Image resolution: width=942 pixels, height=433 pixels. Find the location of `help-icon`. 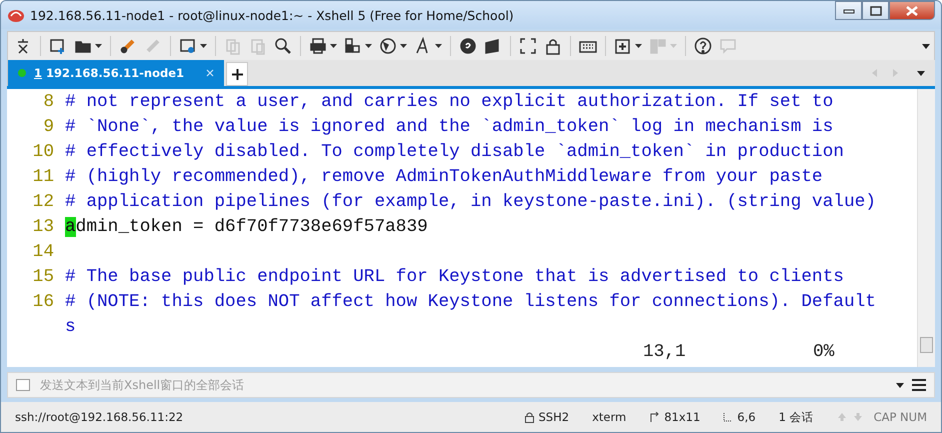

help-icon is located at coordinates (703, 46).